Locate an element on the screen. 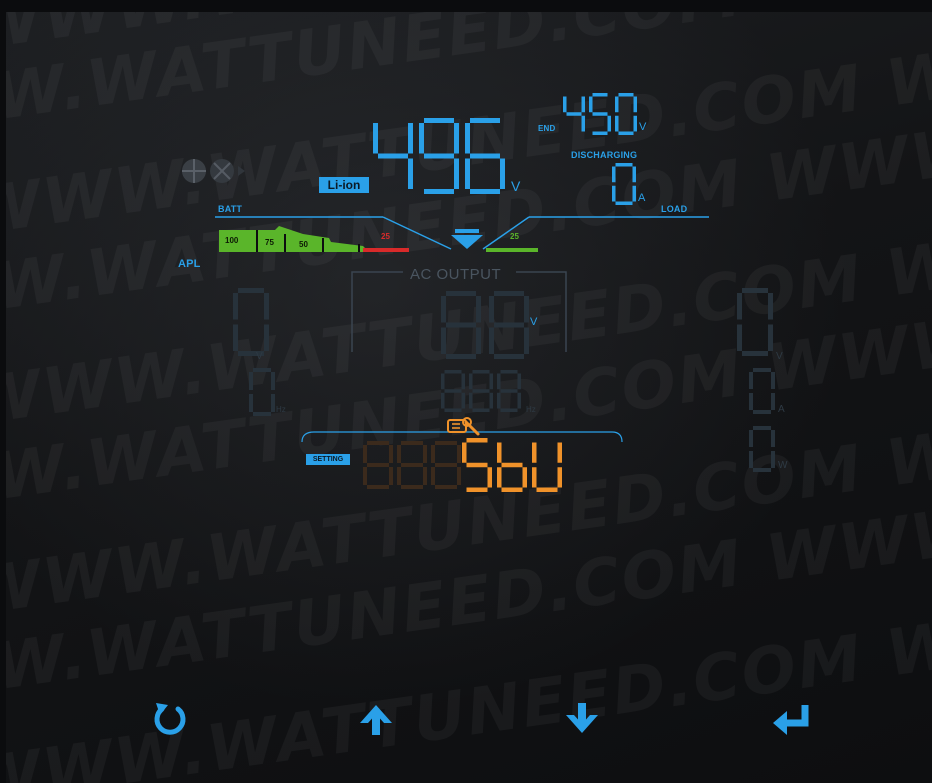  back-button is located at coordinates (170, 719).